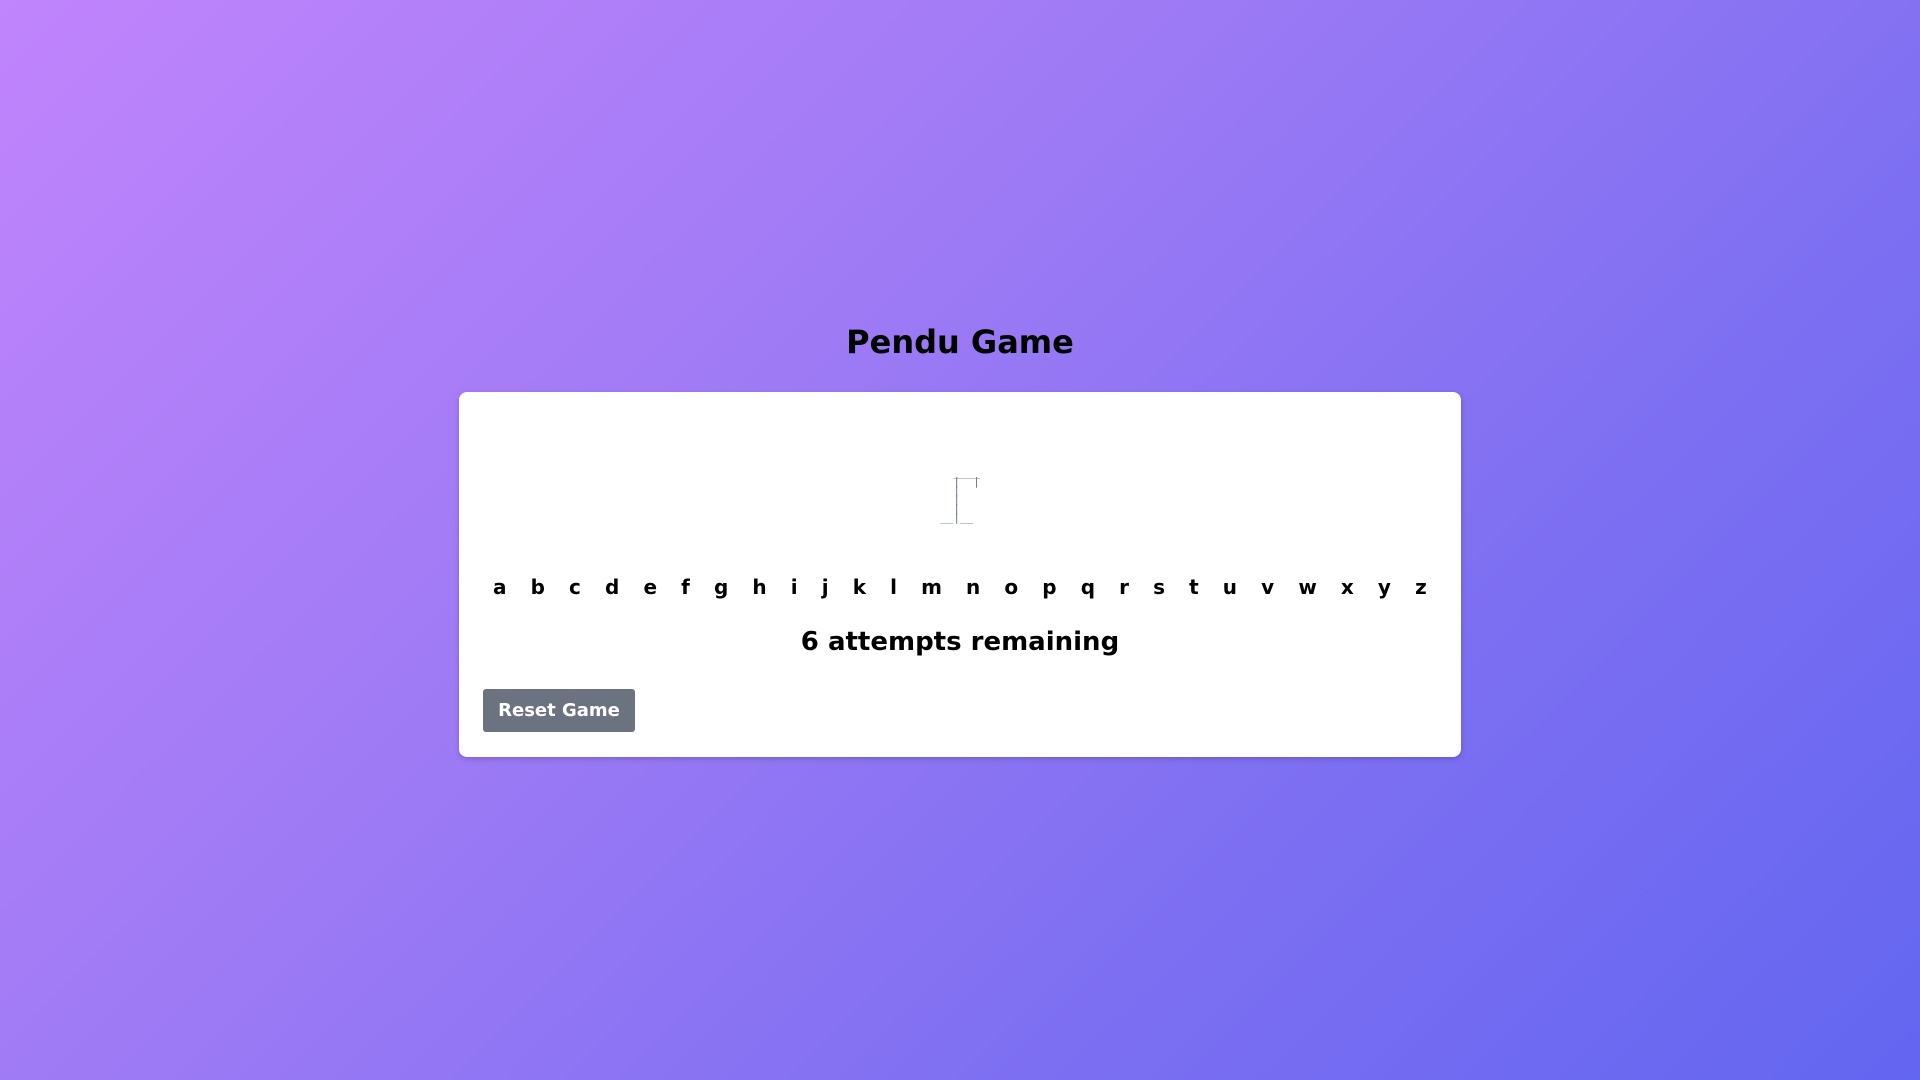  What do you see at coordinates (685, 587) in the screenshot?
I see `letter-f: f` at bounding box center [685, 587].